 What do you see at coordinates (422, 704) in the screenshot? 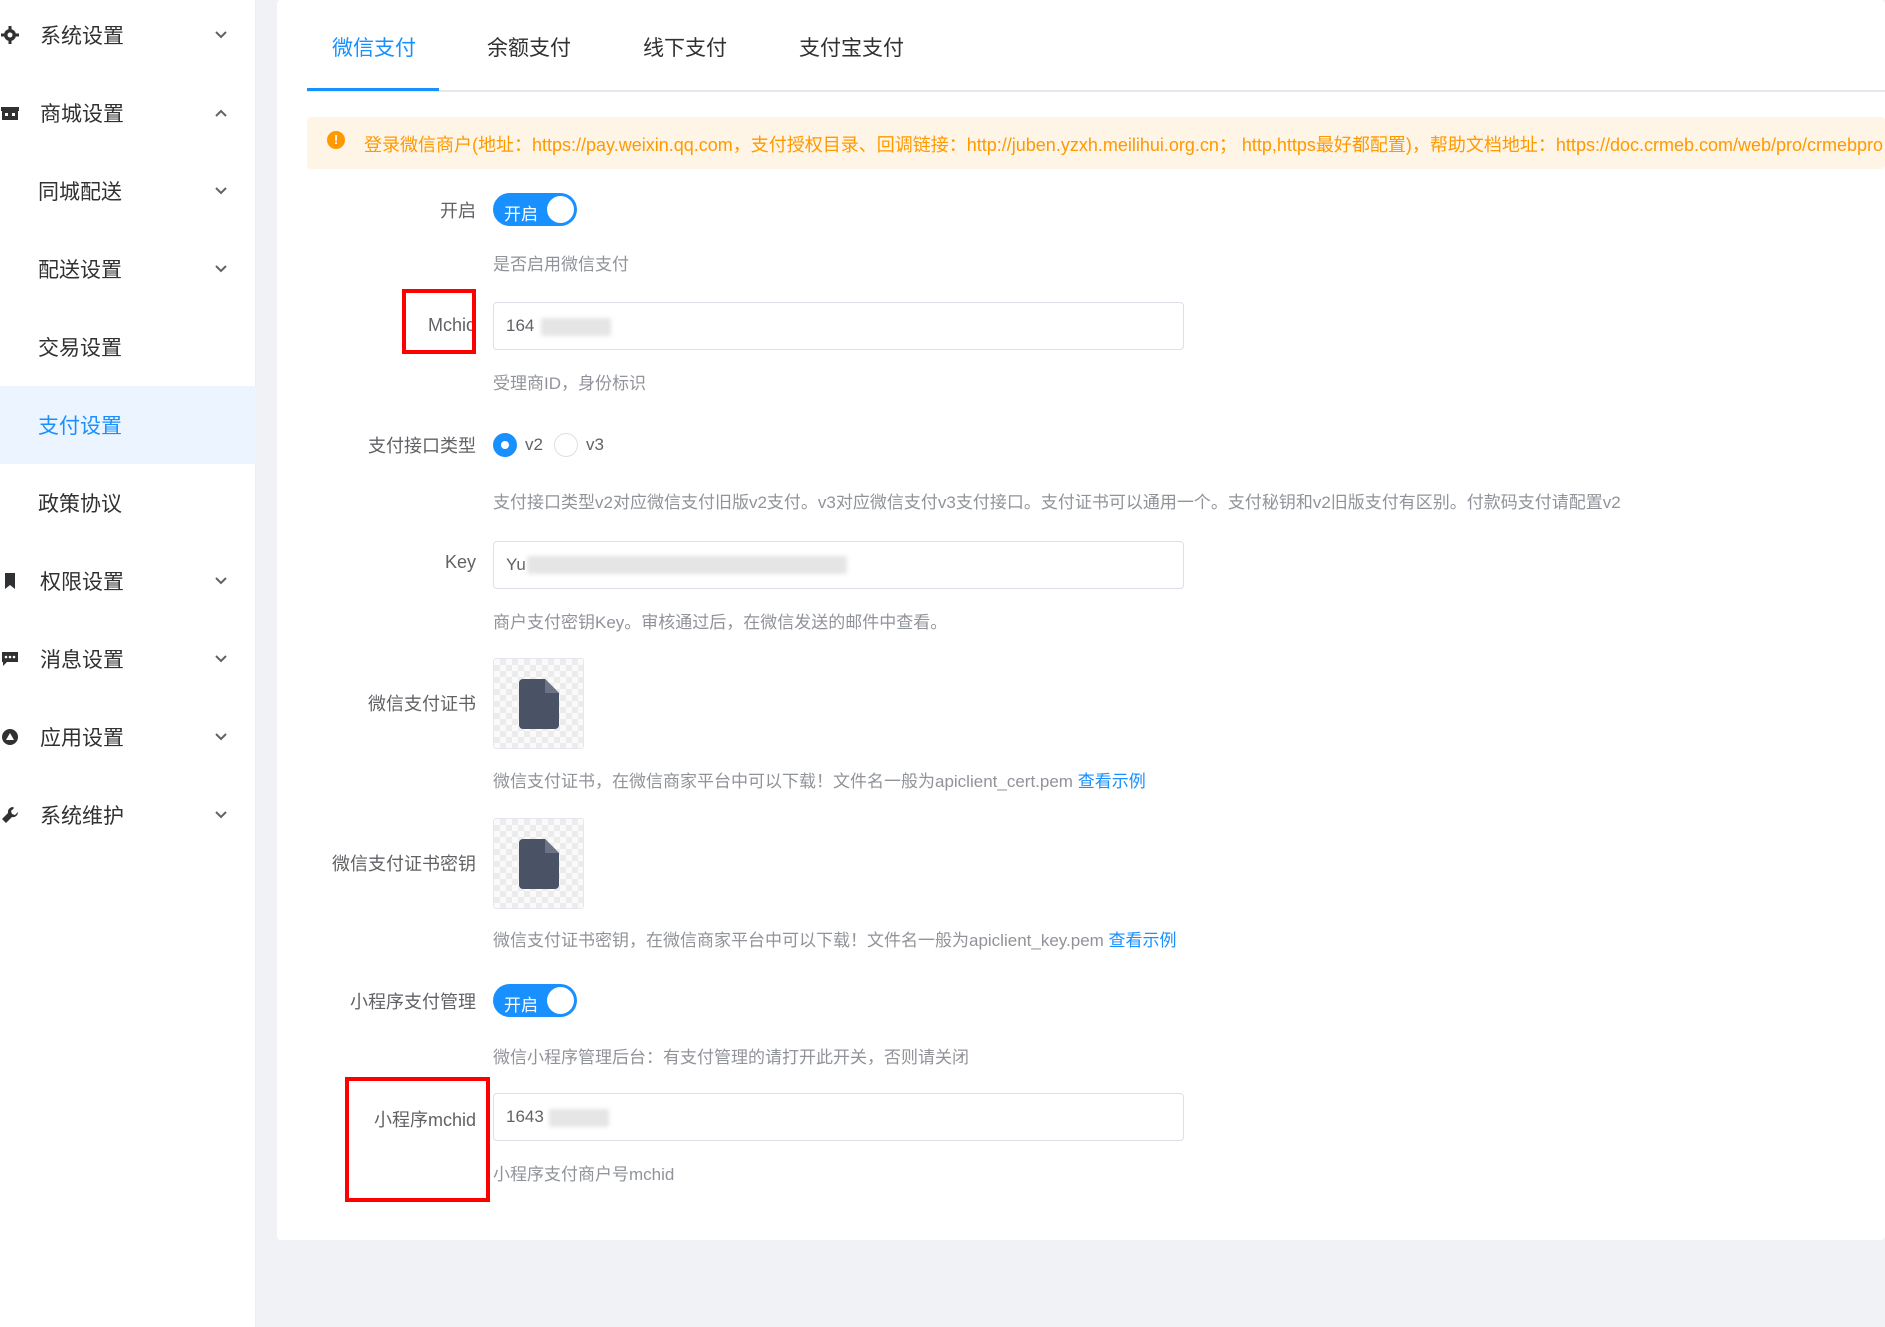
I see `cert-label: 微信支付证书` at bounding box center [422, 704].